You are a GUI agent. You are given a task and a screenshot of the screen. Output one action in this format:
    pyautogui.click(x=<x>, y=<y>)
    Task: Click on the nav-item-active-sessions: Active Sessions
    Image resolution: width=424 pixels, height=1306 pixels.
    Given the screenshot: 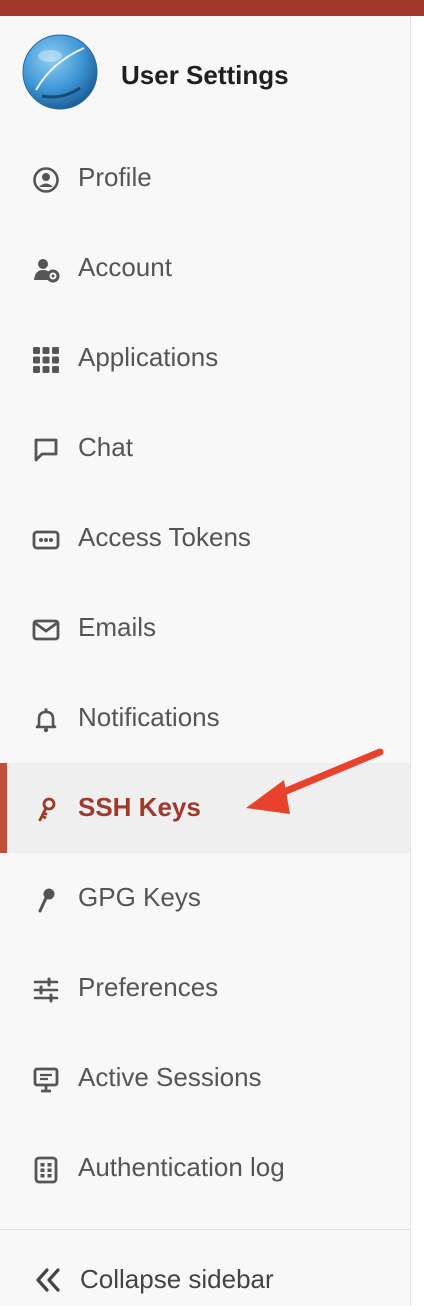 What is the action you would take?
    pyautogui.click(x=205, y=1078)
    